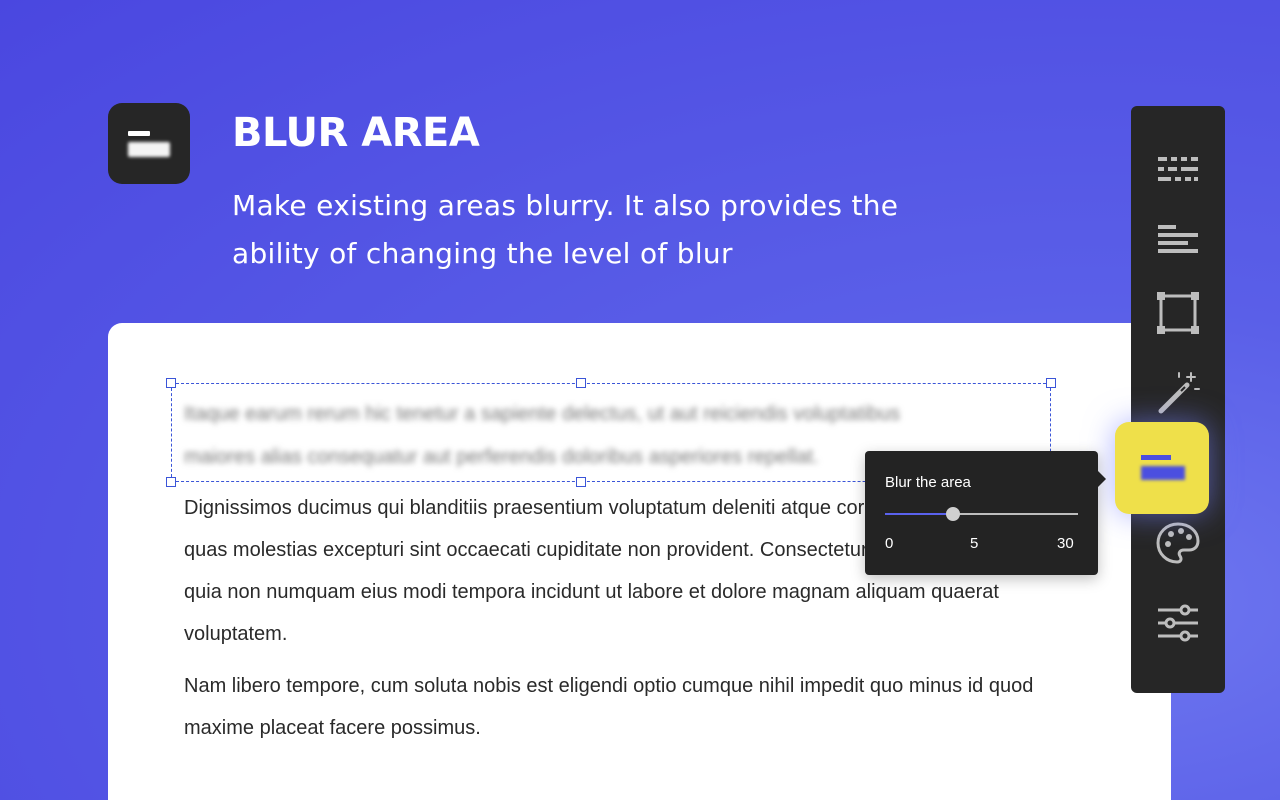 Image resolution: width=1280 pixels, height=800 pixels. What do you see at coordinates (974, 543) in the screenshot?
I see `slider-tick-mid: 5` at bounding box center [974, 543].